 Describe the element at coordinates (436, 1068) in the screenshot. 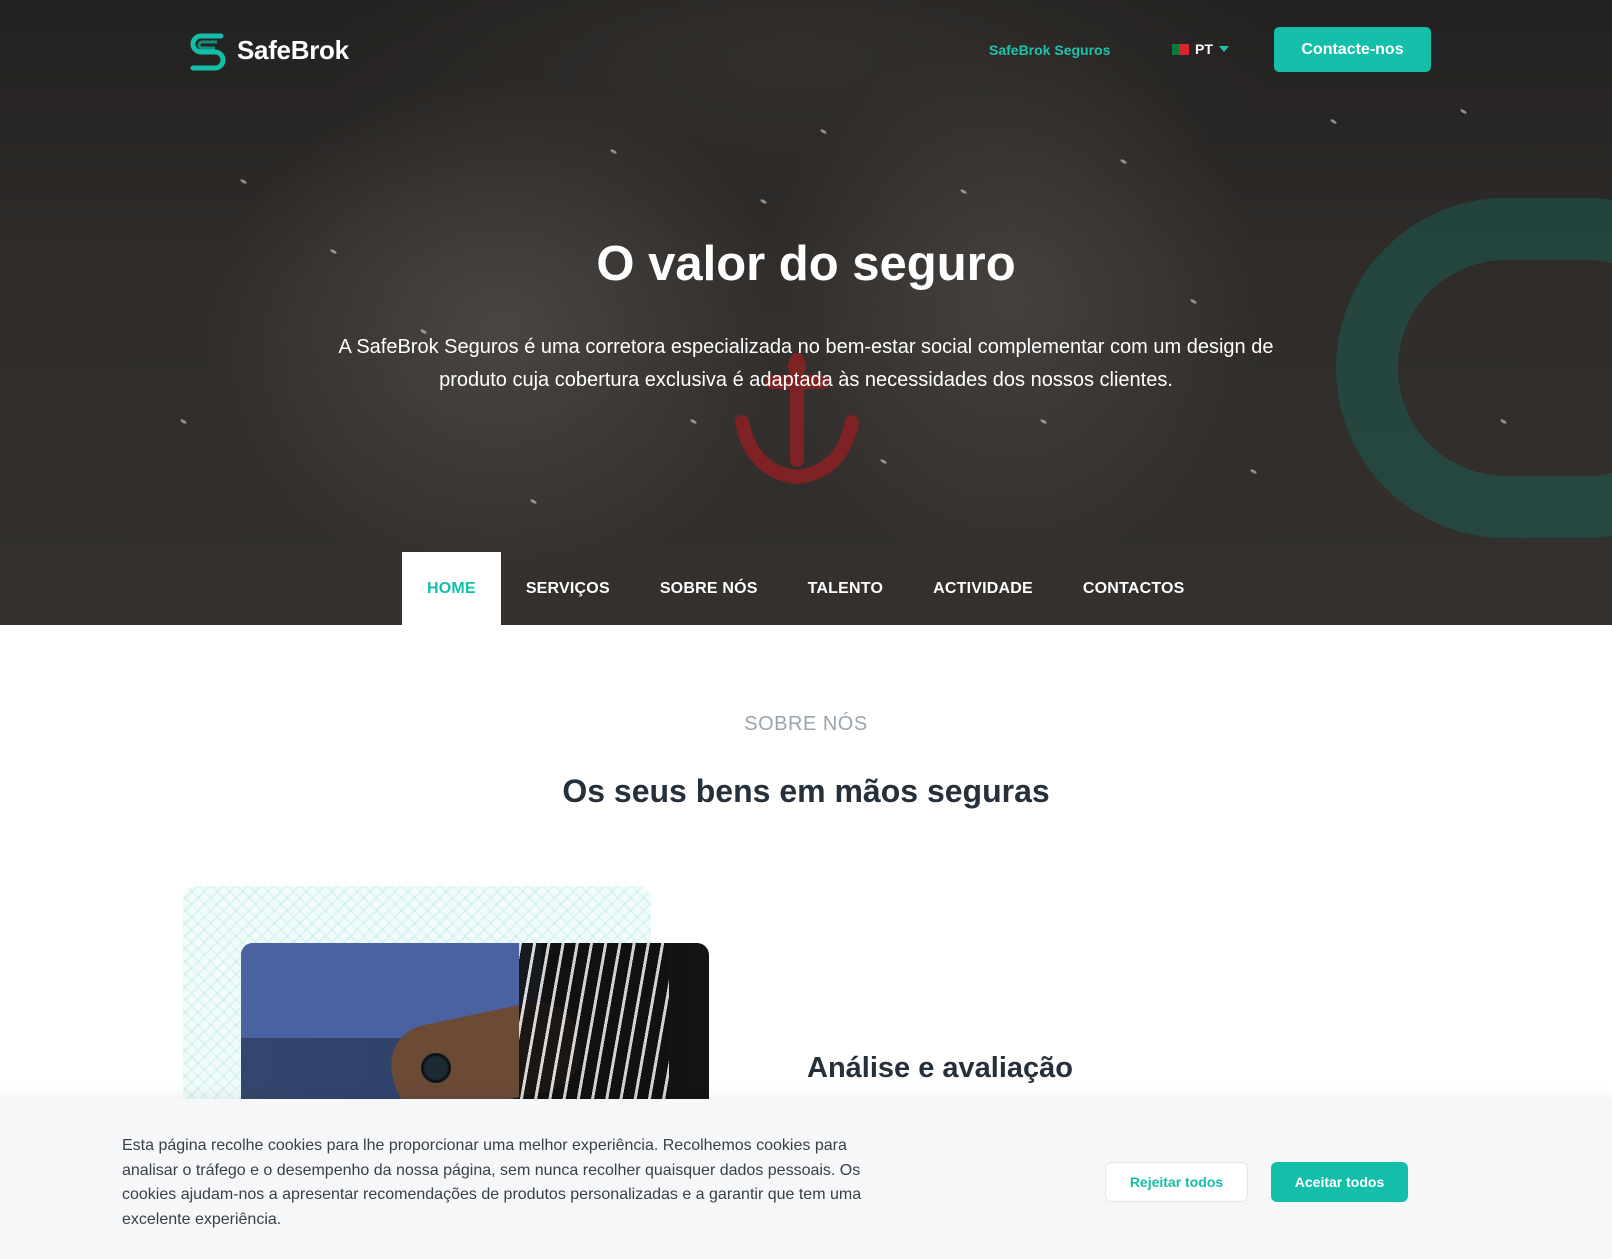

I see `photo-watch` at that location.